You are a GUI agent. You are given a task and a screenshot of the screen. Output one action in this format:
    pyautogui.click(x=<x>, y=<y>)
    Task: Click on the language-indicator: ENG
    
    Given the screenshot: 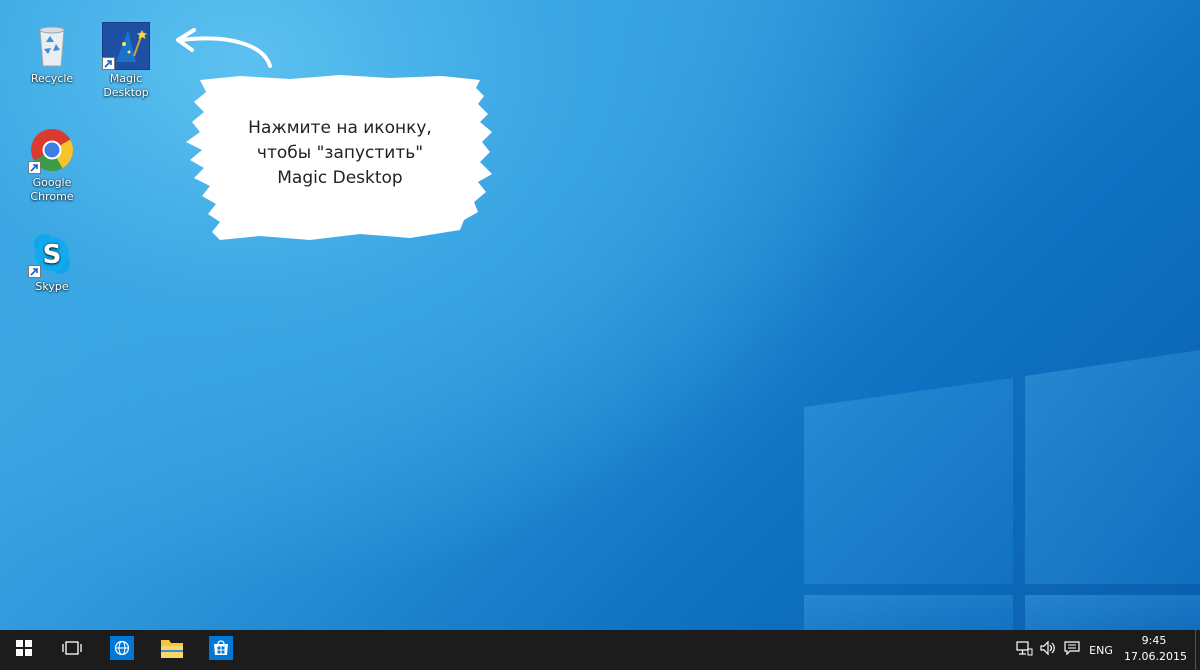 What is the action you would take?
    pyautogui.click(x=1101, y=650)
    